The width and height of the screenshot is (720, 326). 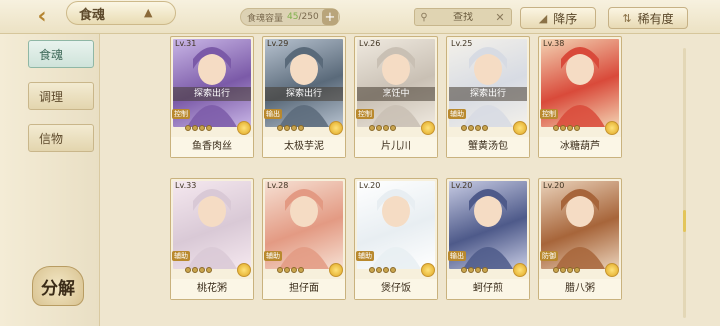 What do you see at coordinates (148, 12) in the screenshot?
I see `crown-icon: ▲` at bounding box center [148, 12].